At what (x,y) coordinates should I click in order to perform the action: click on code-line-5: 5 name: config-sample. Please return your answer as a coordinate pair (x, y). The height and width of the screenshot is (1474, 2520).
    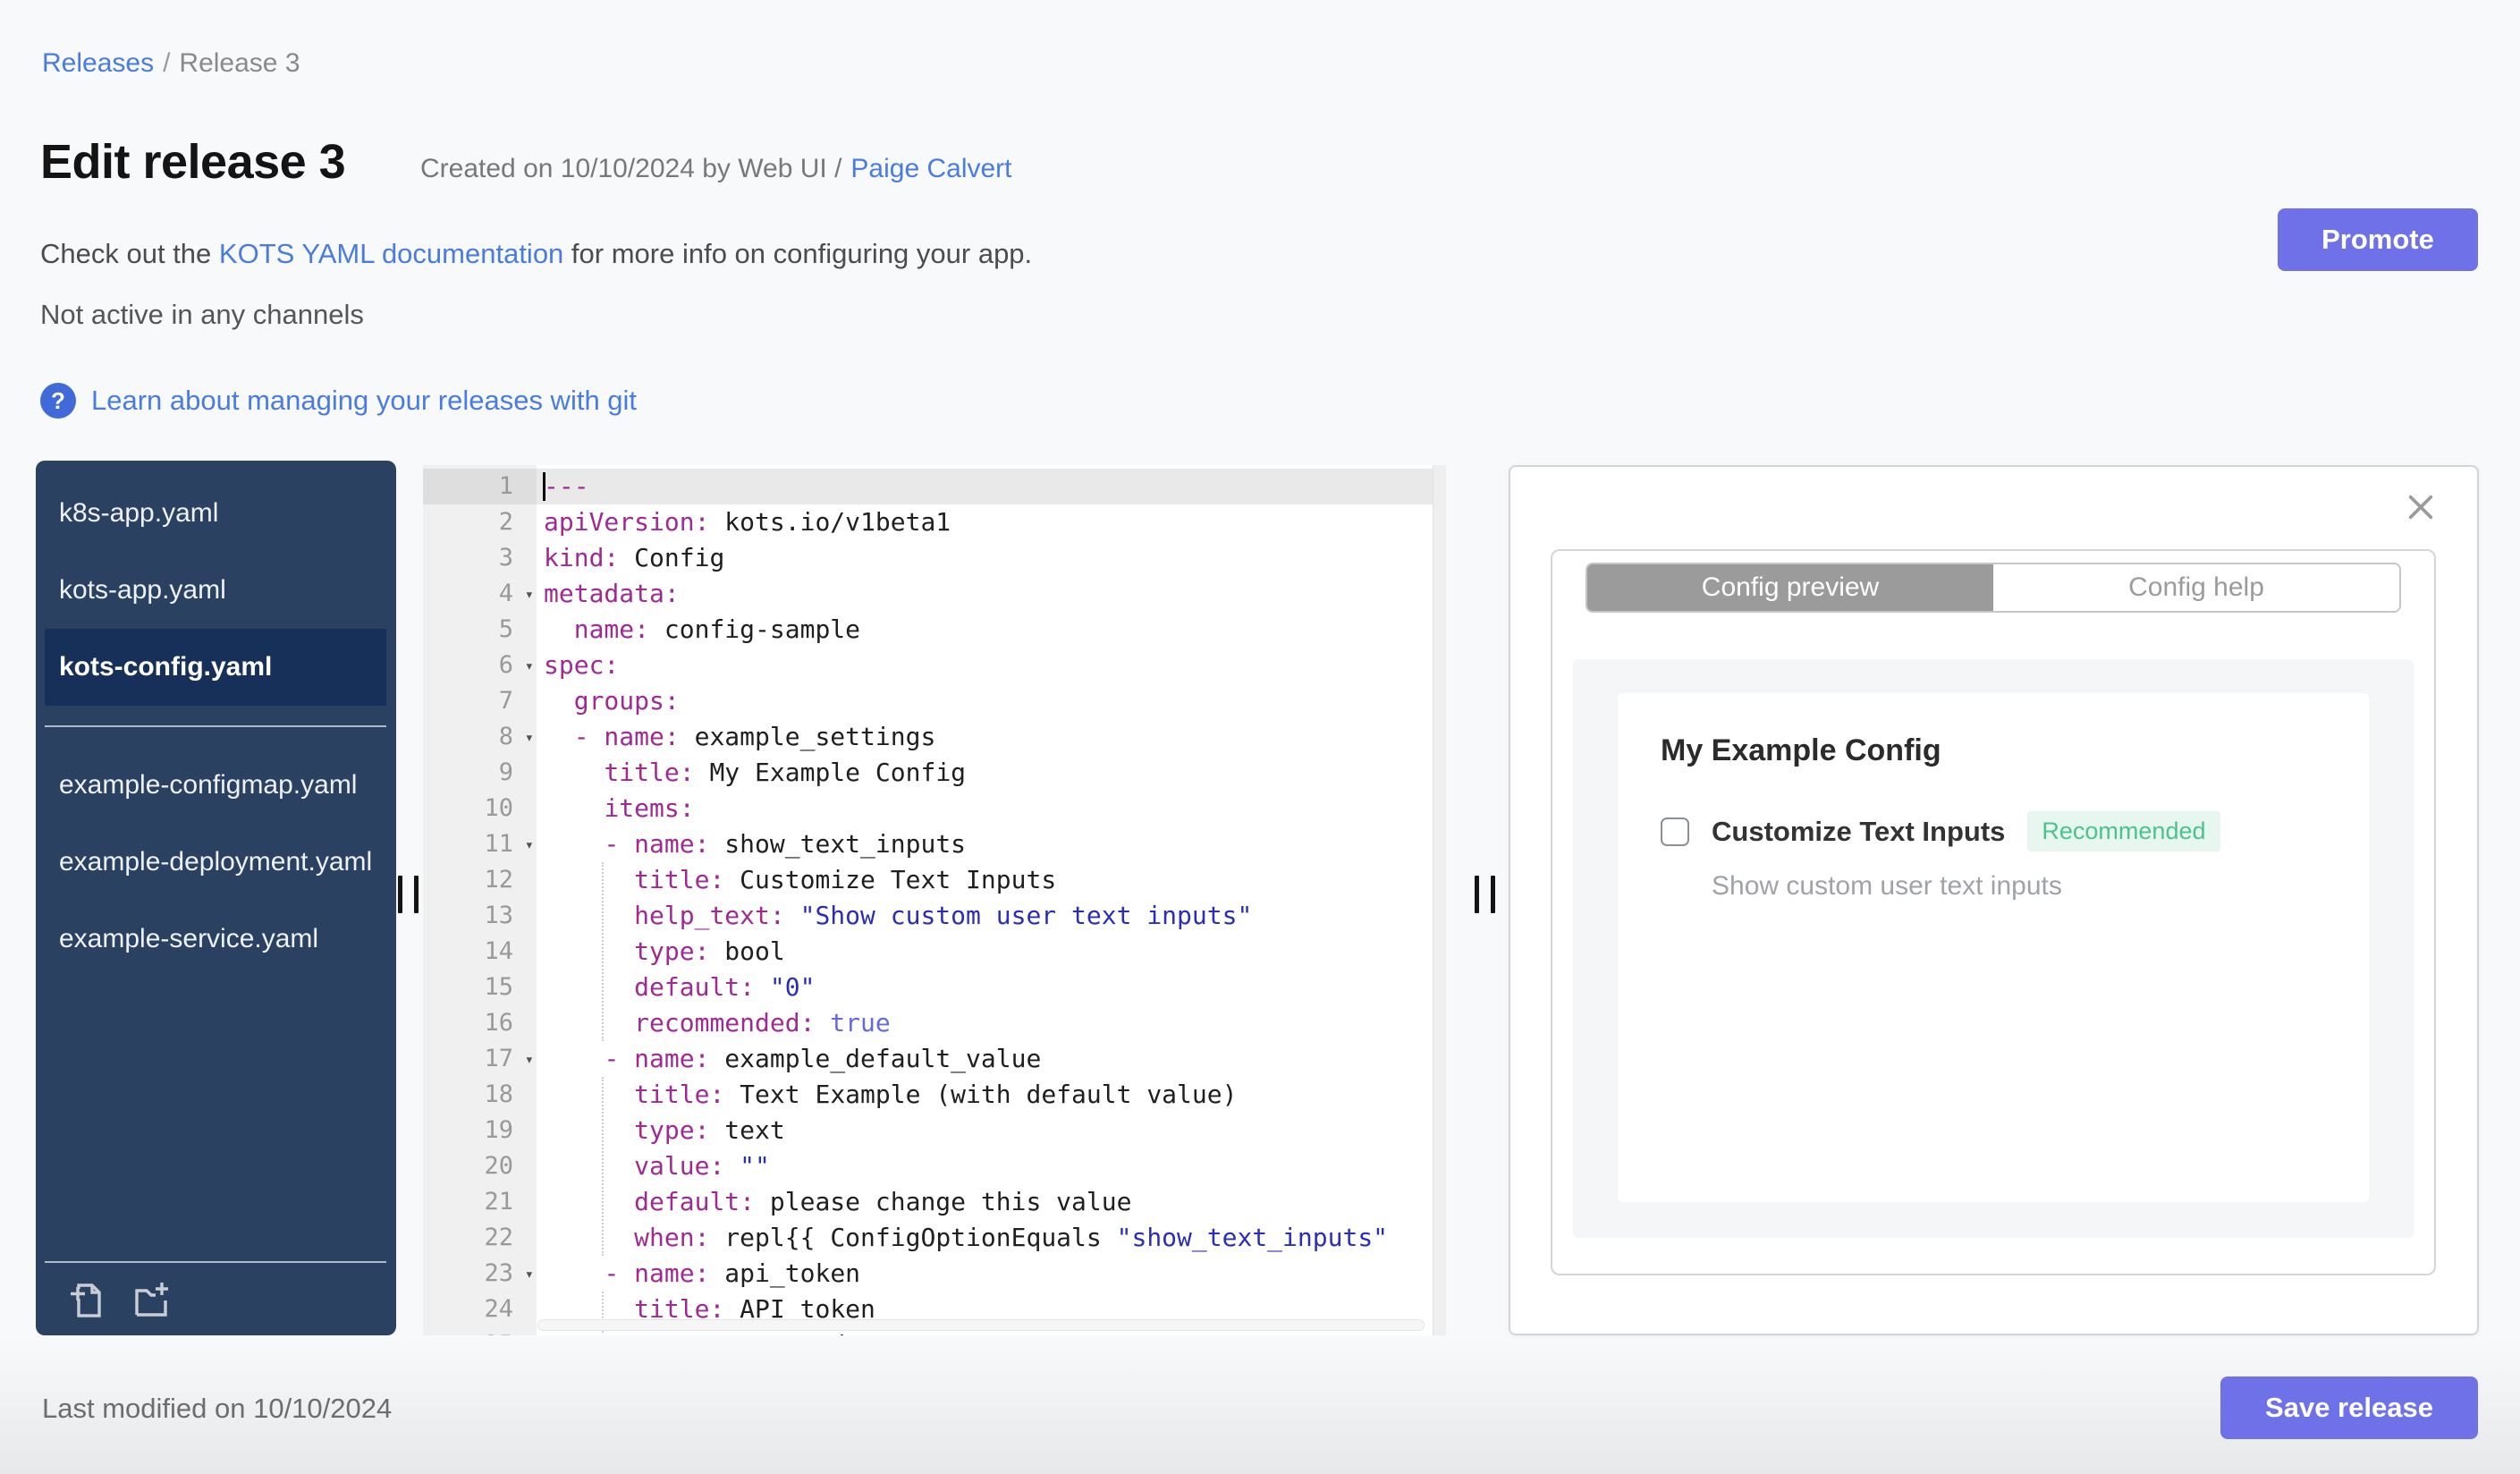
    Looking at the image, I should click on (935, 630).